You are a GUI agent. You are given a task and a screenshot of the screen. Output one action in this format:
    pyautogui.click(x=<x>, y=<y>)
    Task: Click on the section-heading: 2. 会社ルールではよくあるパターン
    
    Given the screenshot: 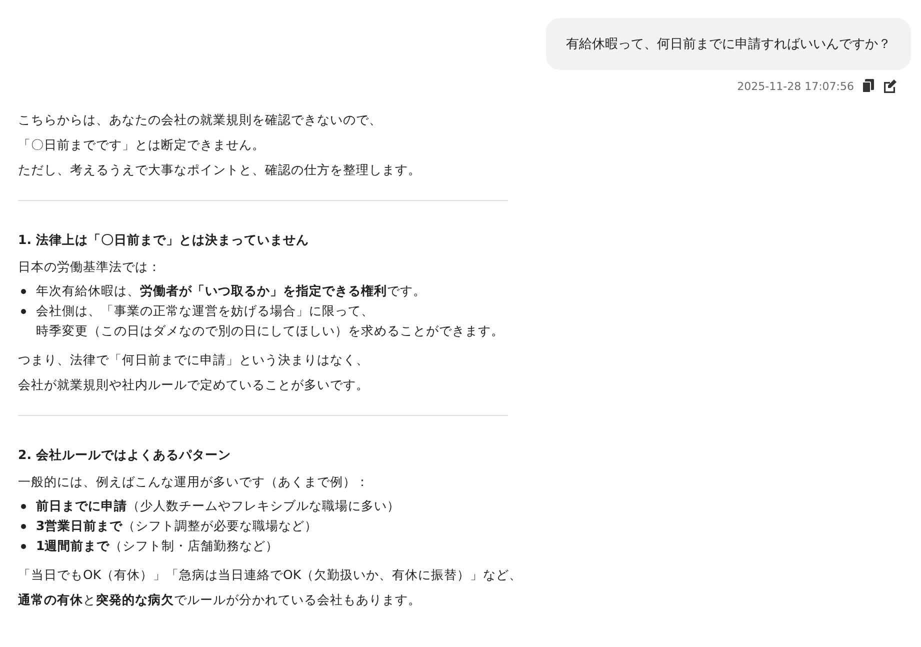 What is the action you would take?
    pyautogui.click(x=125, y=455)
    